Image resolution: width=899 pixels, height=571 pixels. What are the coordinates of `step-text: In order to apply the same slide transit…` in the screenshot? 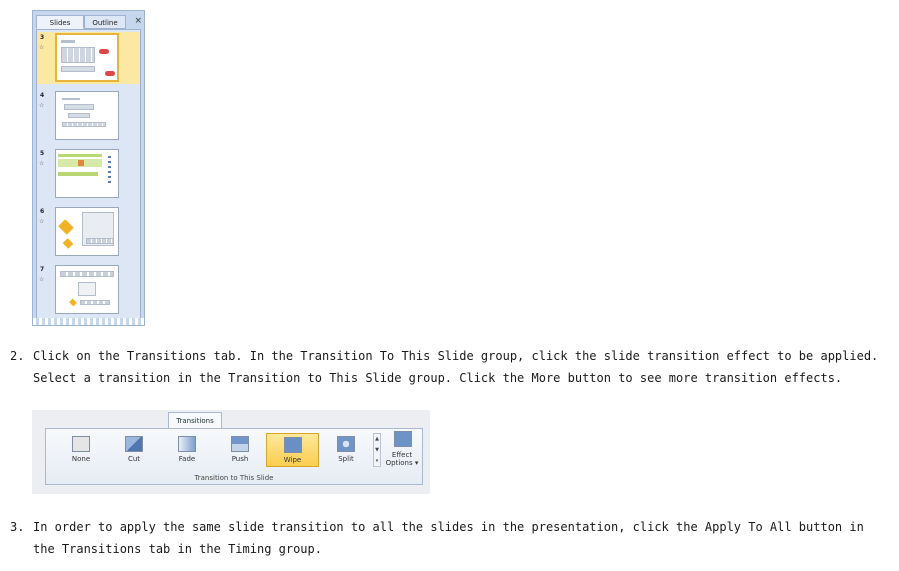 It's located at (448, 538).